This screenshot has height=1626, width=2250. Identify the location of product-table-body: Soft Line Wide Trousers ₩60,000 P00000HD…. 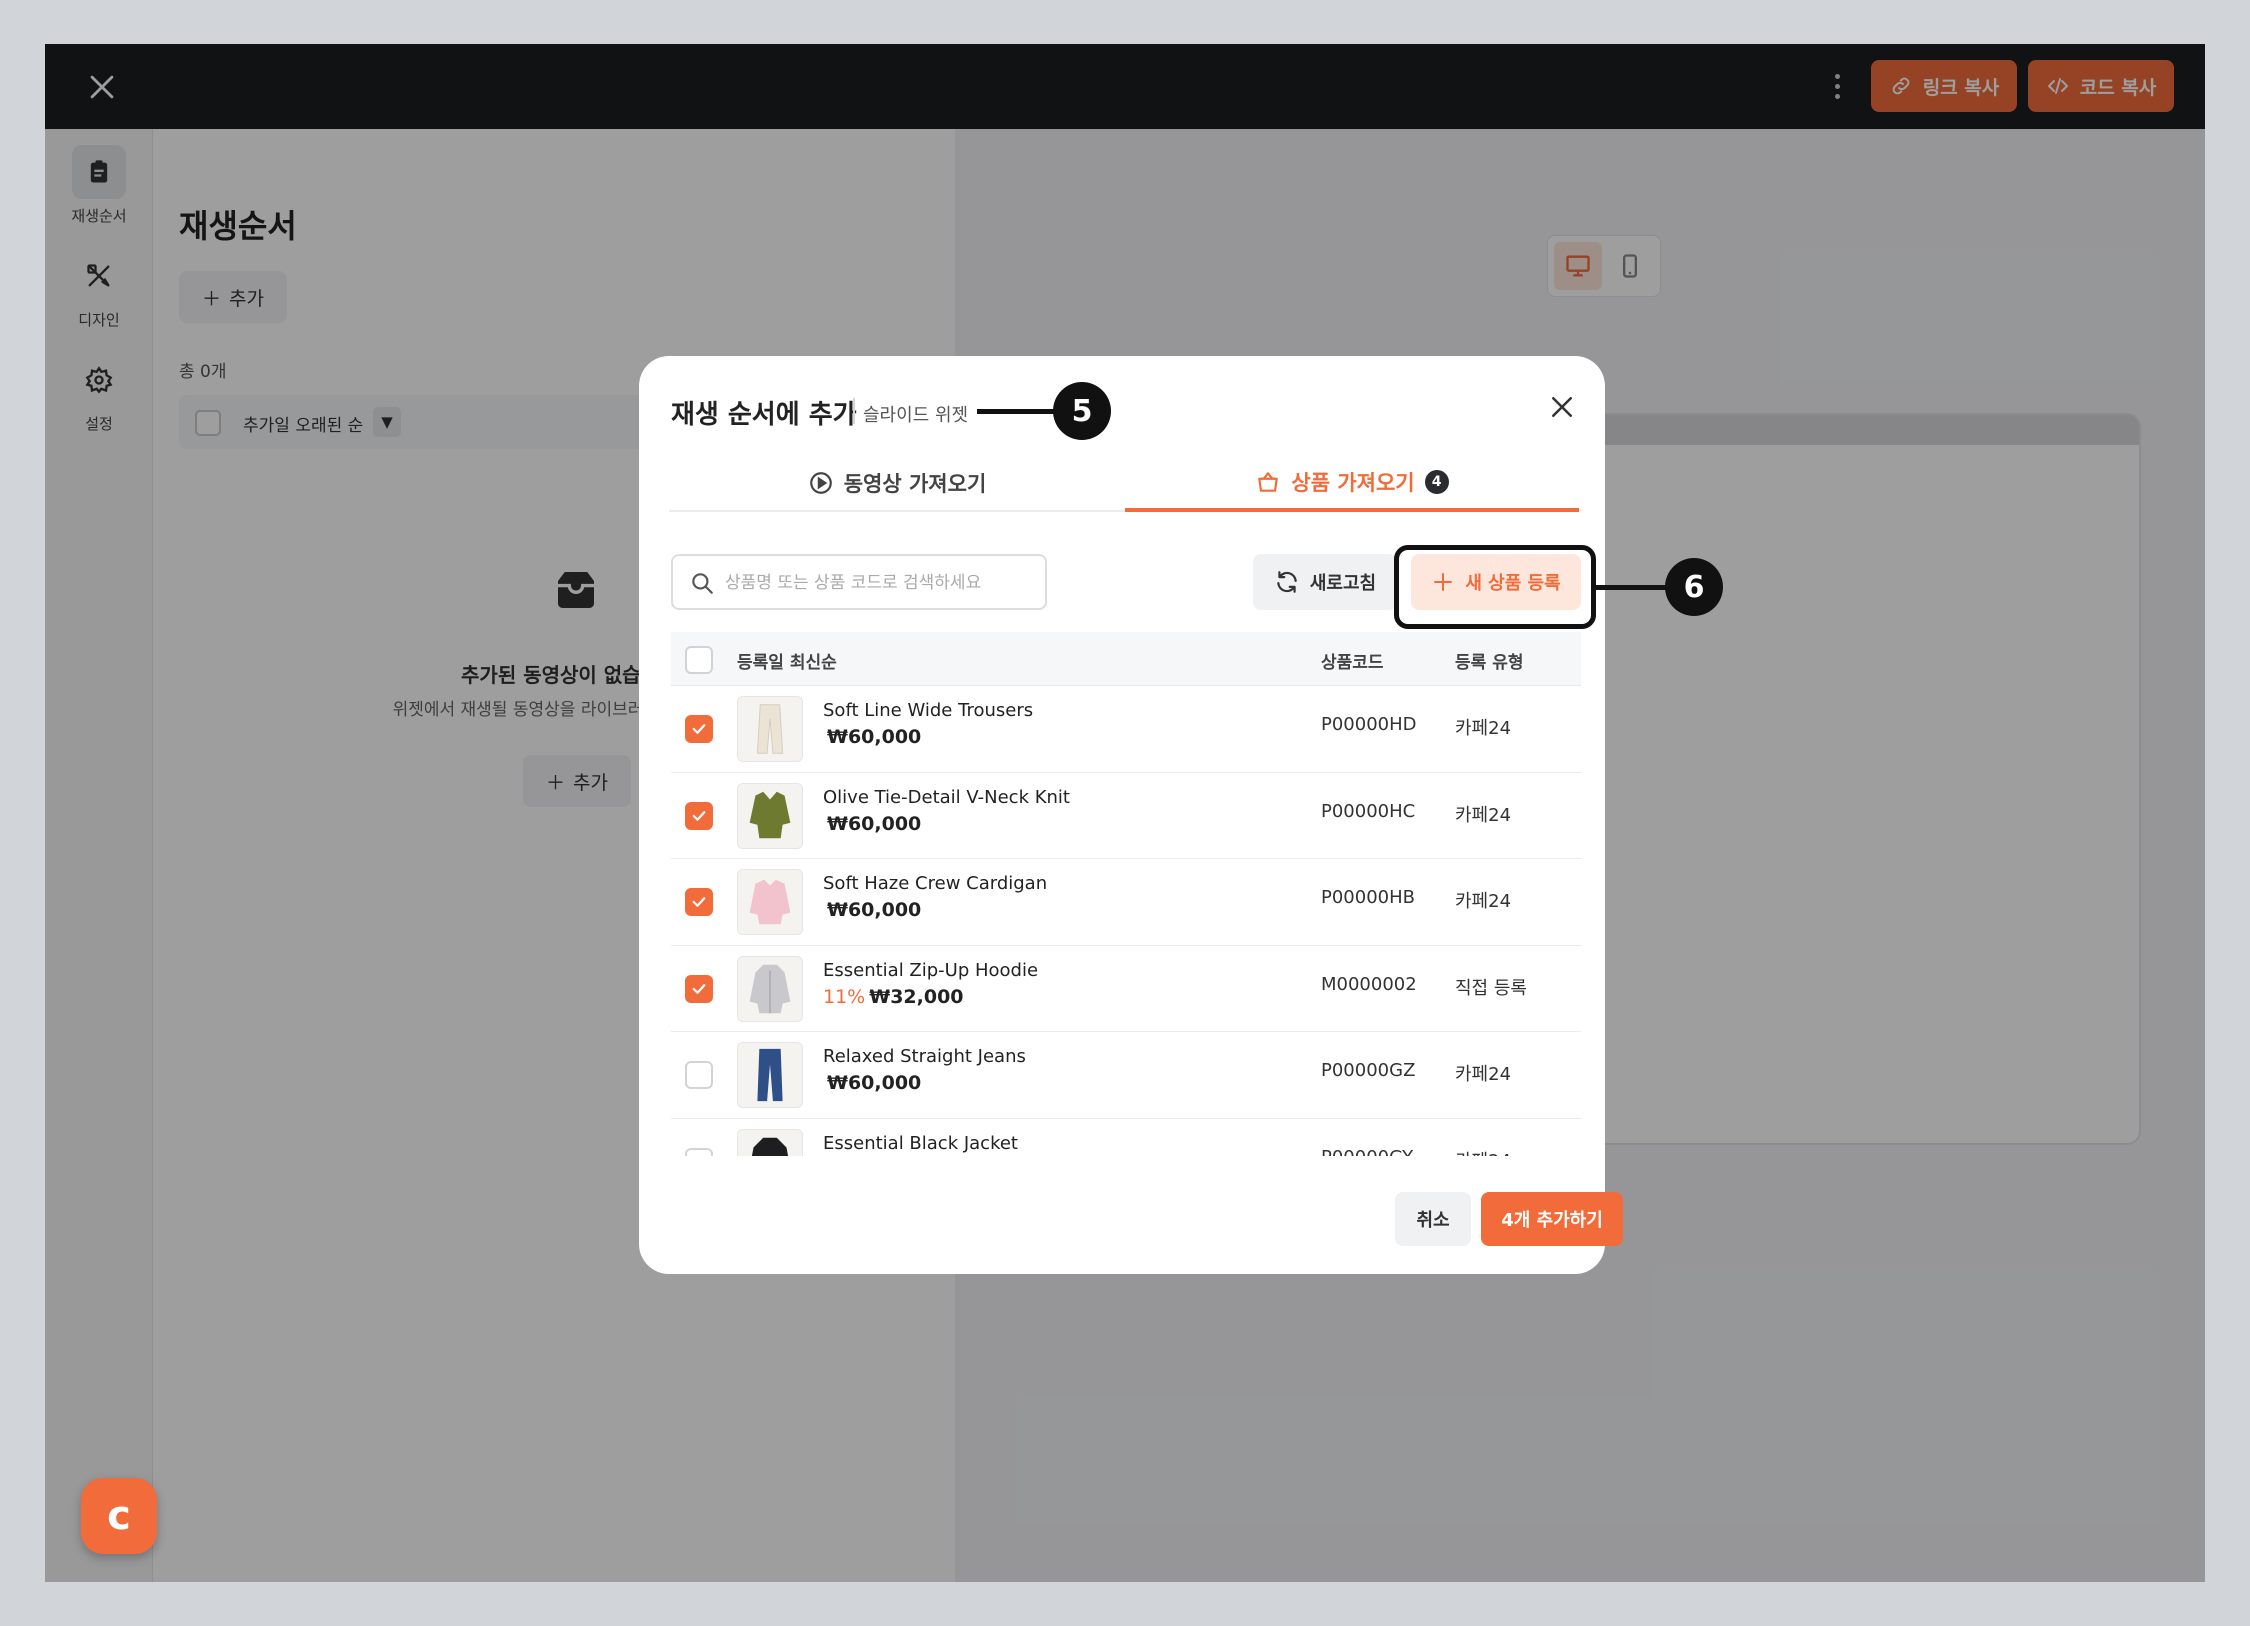
(1126, 921).